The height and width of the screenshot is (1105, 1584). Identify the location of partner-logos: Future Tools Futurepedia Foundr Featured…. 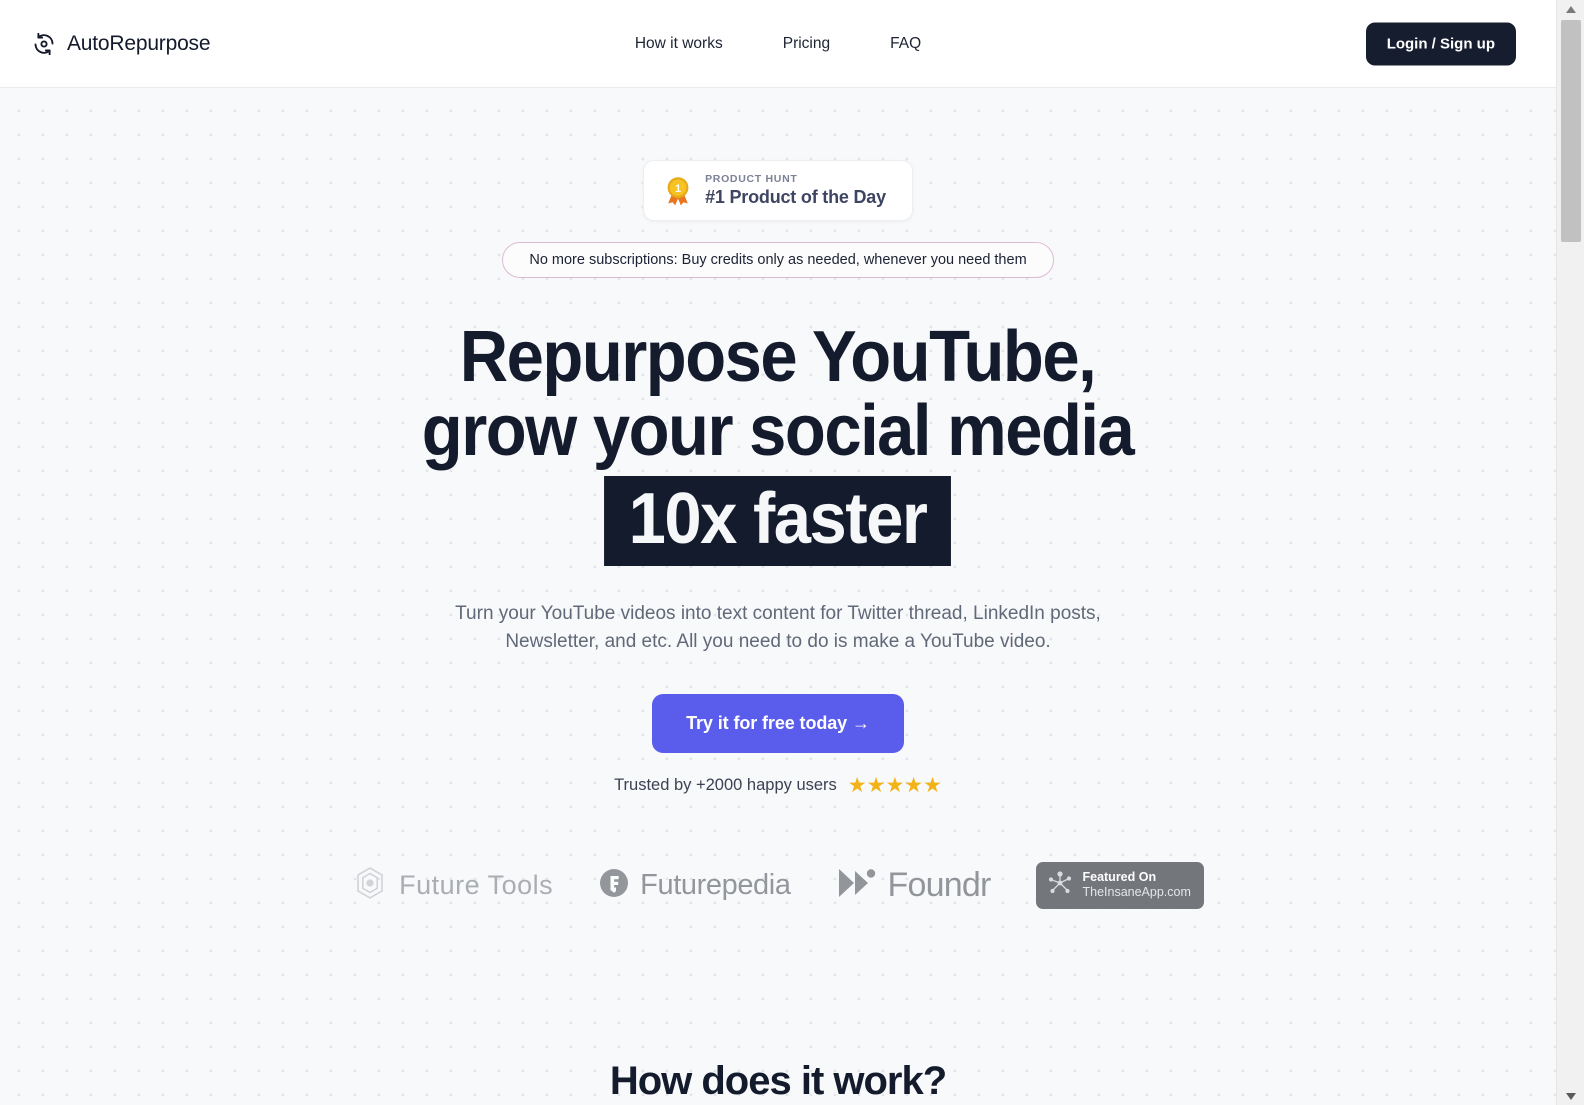
(778, 885).